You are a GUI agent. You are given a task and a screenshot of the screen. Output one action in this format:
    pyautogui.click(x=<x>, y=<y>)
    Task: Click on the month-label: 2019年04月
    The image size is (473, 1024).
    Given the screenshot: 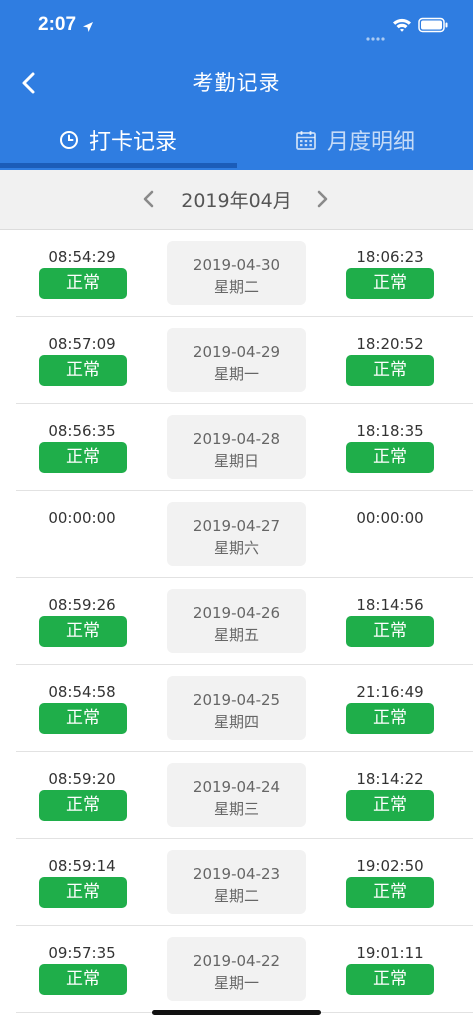 What is the action you would take?
    pyautogui.click(x=236, y=201)
    